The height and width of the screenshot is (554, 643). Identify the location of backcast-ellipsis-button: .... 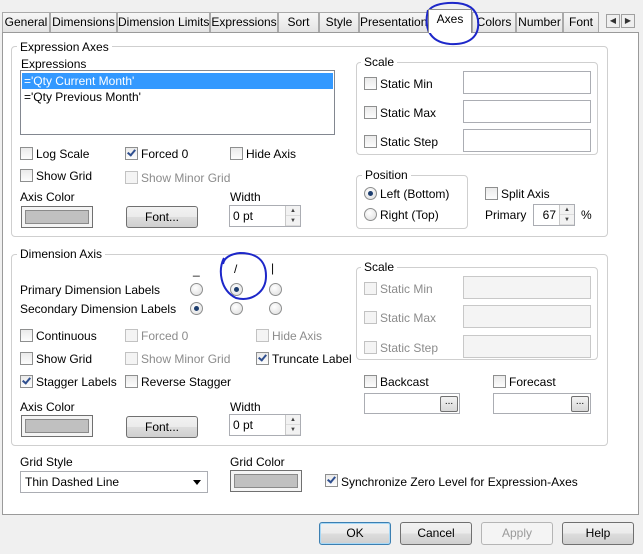
(449, 404).